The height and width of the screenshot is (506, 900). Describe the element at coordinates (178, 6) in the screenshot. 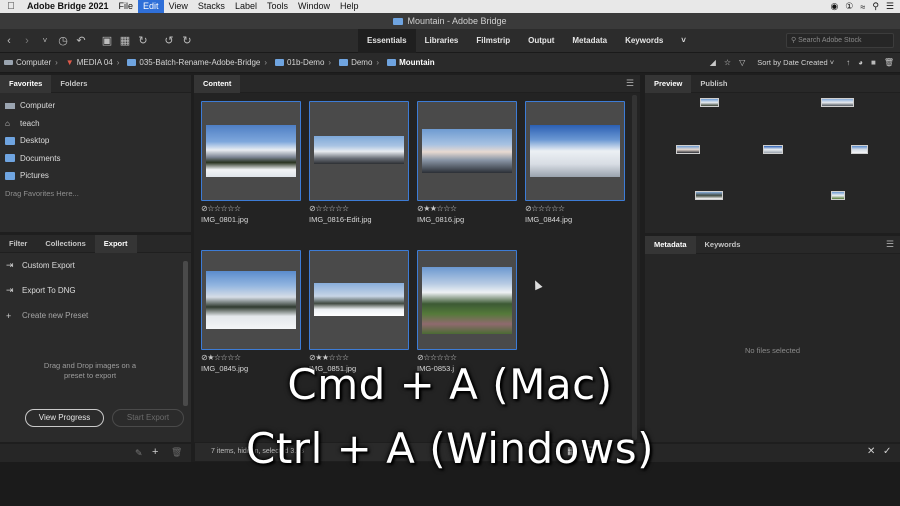

I see `menu-view: View` at that location.